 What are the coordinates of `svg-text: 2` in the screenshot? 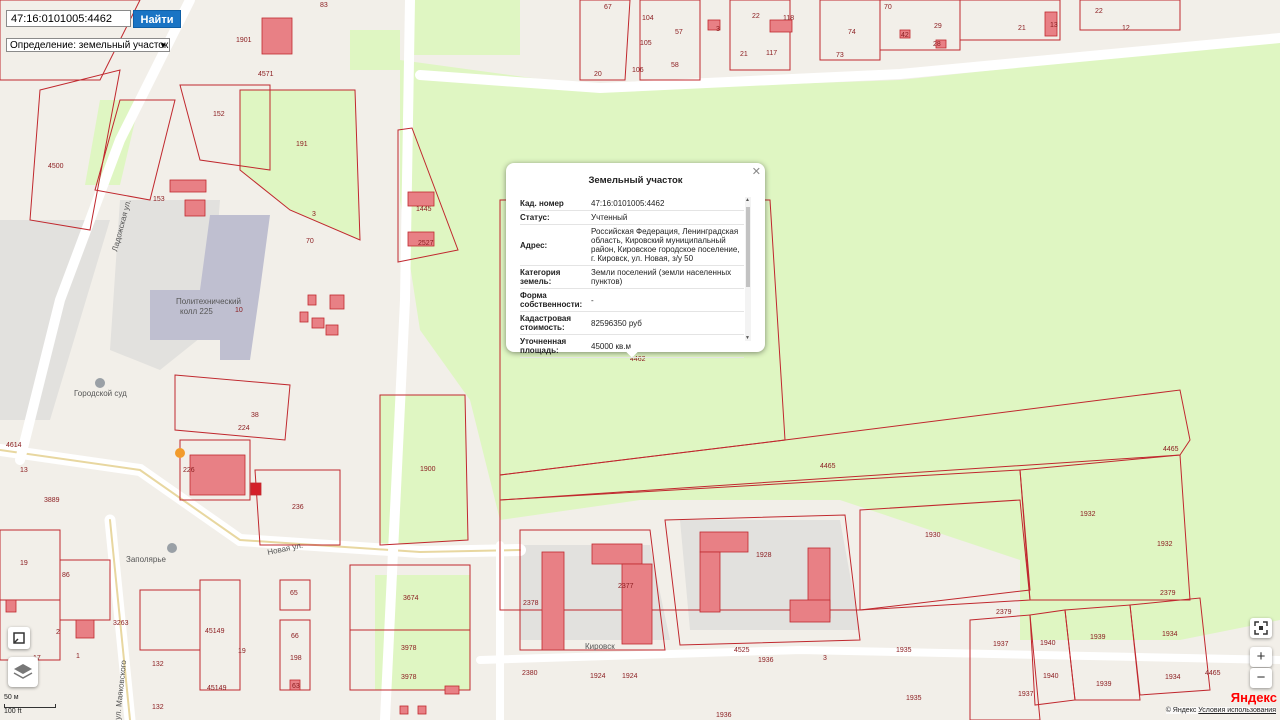 It's located at (58, 632).